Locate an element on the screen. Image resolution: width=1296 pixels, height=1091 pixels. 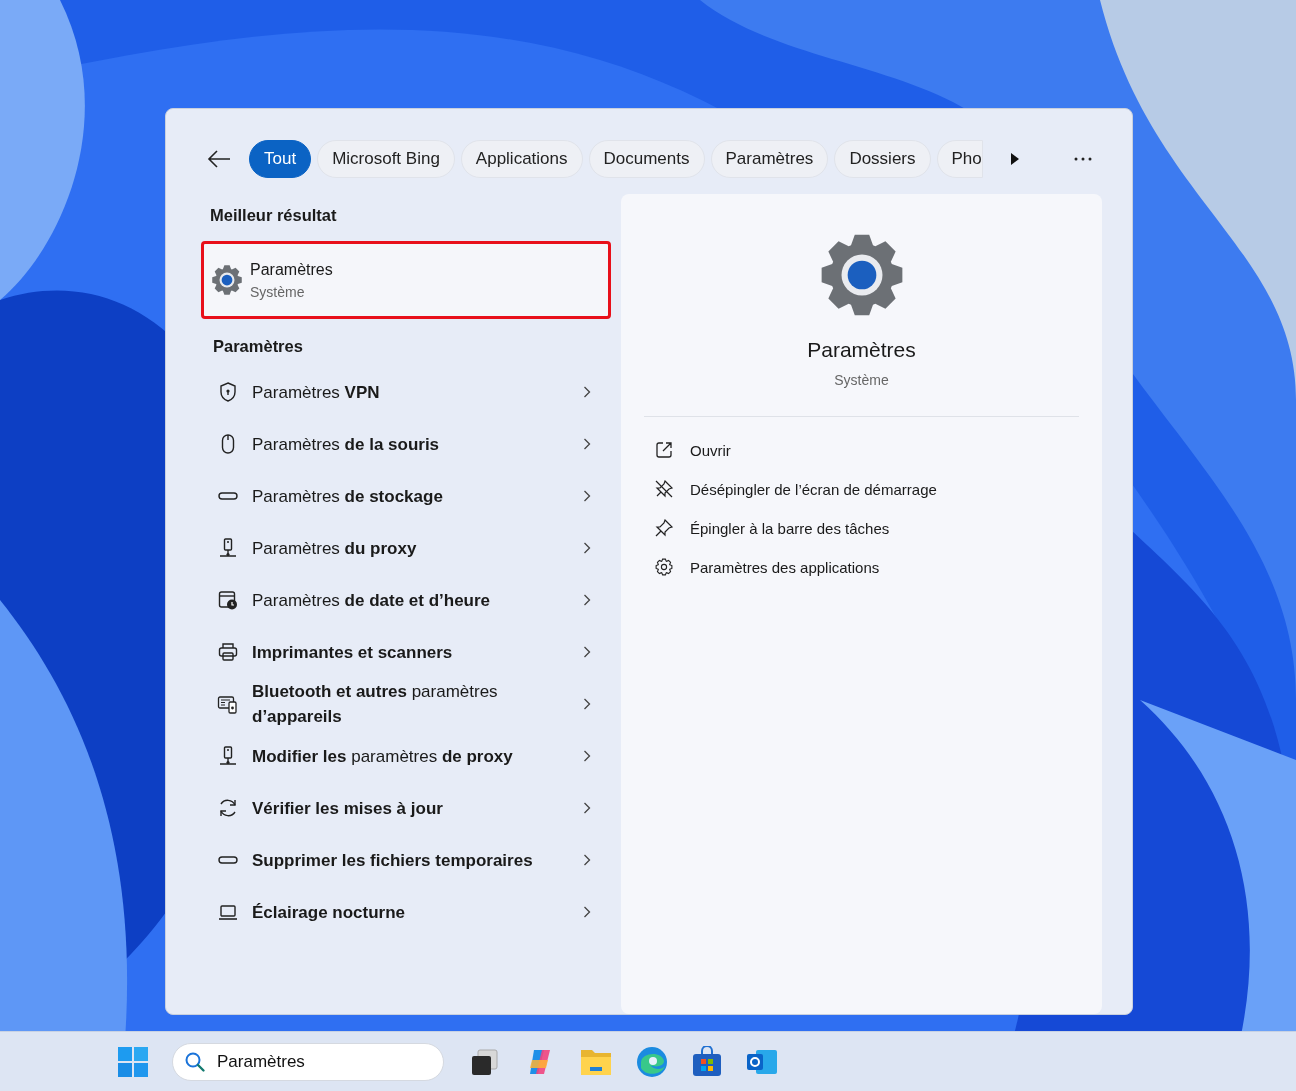
settings-result: Paramètres du proxy is located at coordinates (406, 548).